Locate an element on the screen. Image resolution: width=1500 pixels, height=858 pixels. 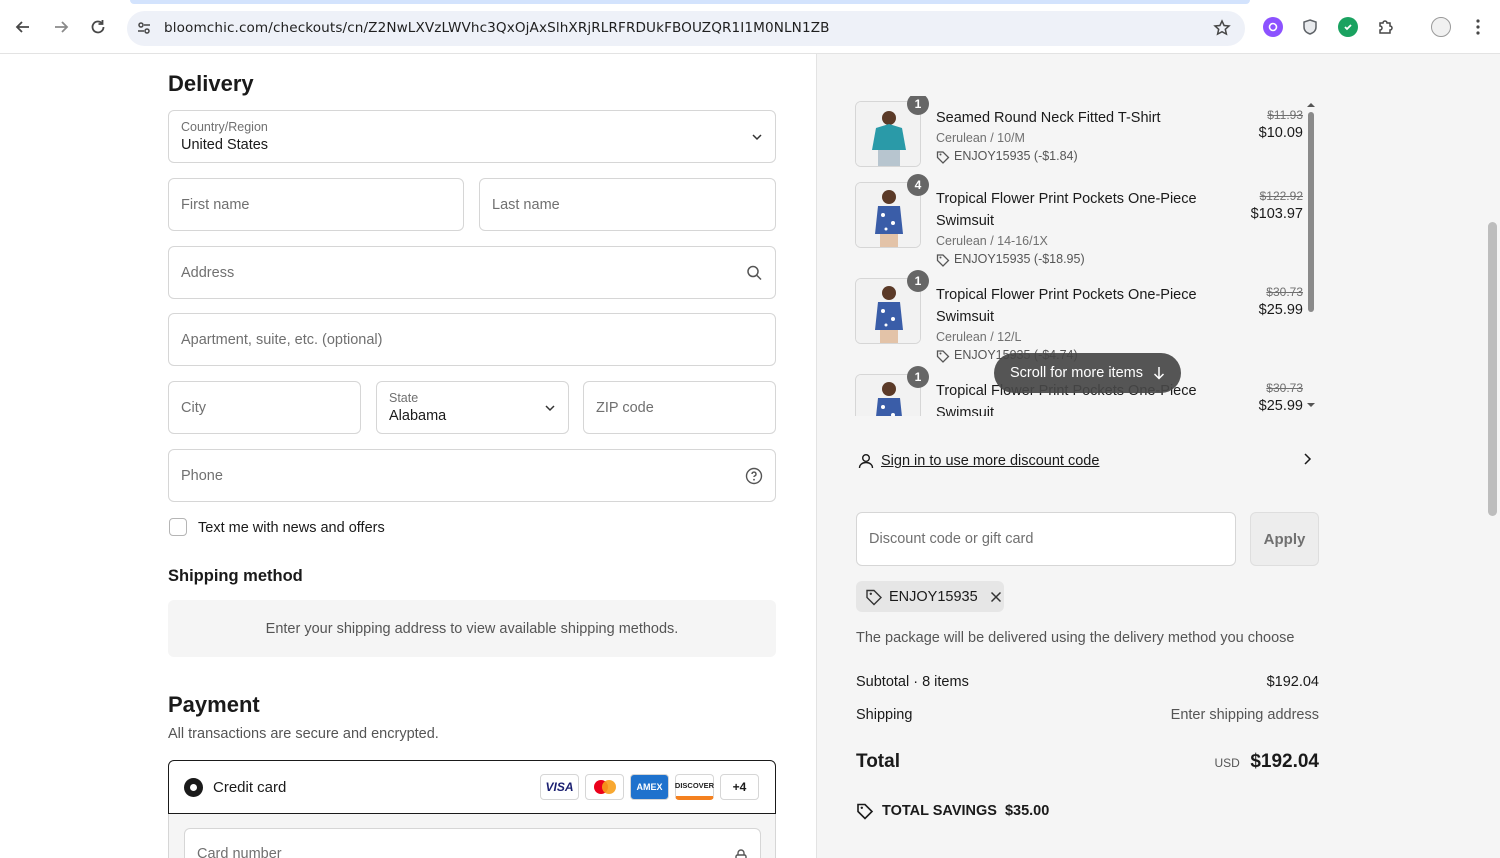
item-discount: ENJOY15935 (-$1.84) is located at coordinates (1071, 156).